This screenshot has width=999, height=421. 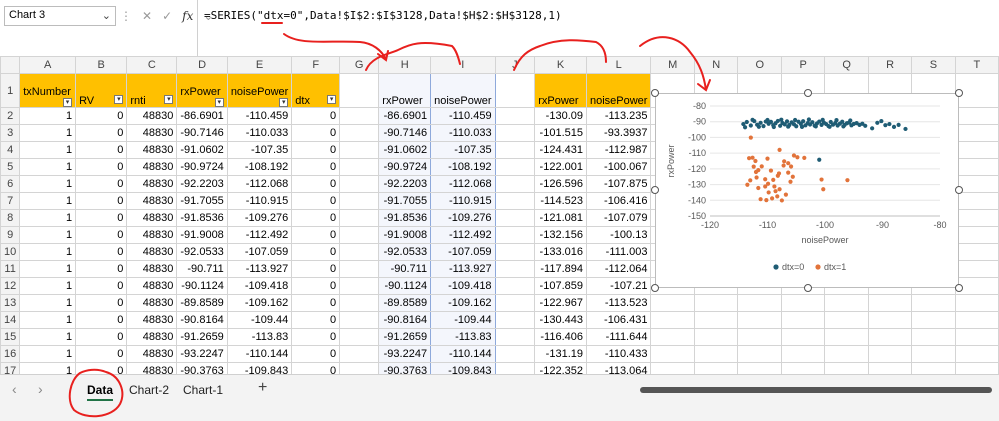 I want to click on column-header-p: P, so click(x=803, y=65).